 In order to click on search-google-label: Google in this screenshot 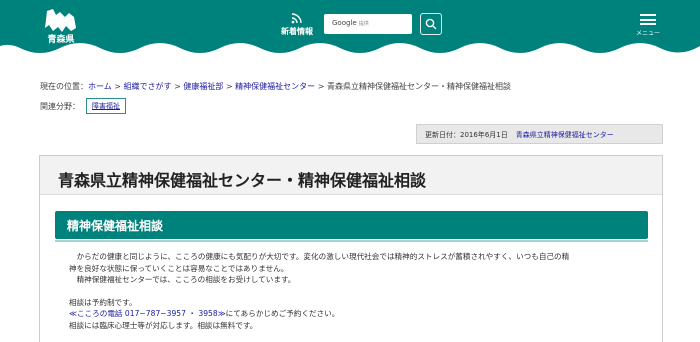, I will do `click(344, 23)`.